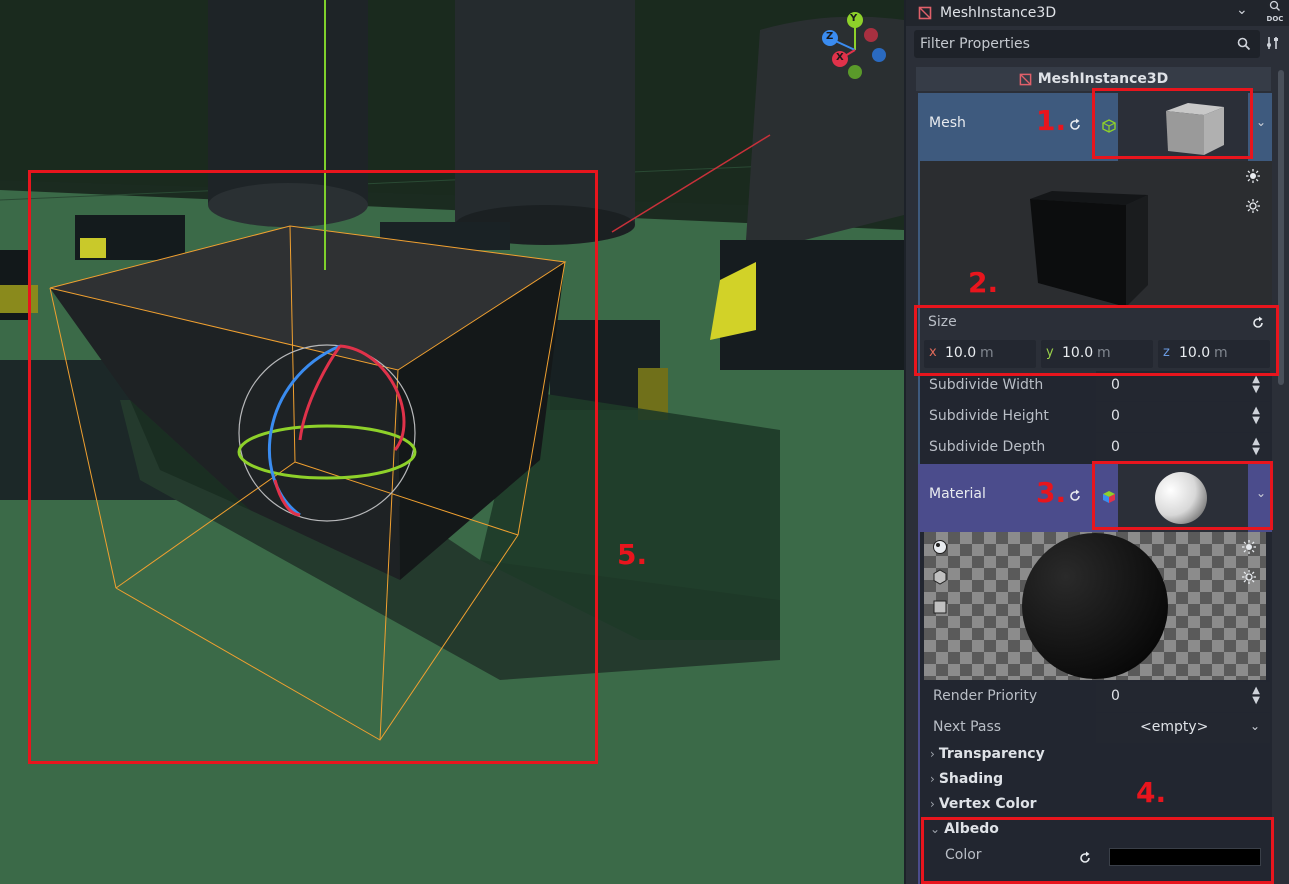 Image resolution: width=1289 pixels, height=884 pixels. What do you see at coordinates (1051, 120) in the screenshot?
I see `annotation-label-1: 1.` at bounding box center [1051, 120].